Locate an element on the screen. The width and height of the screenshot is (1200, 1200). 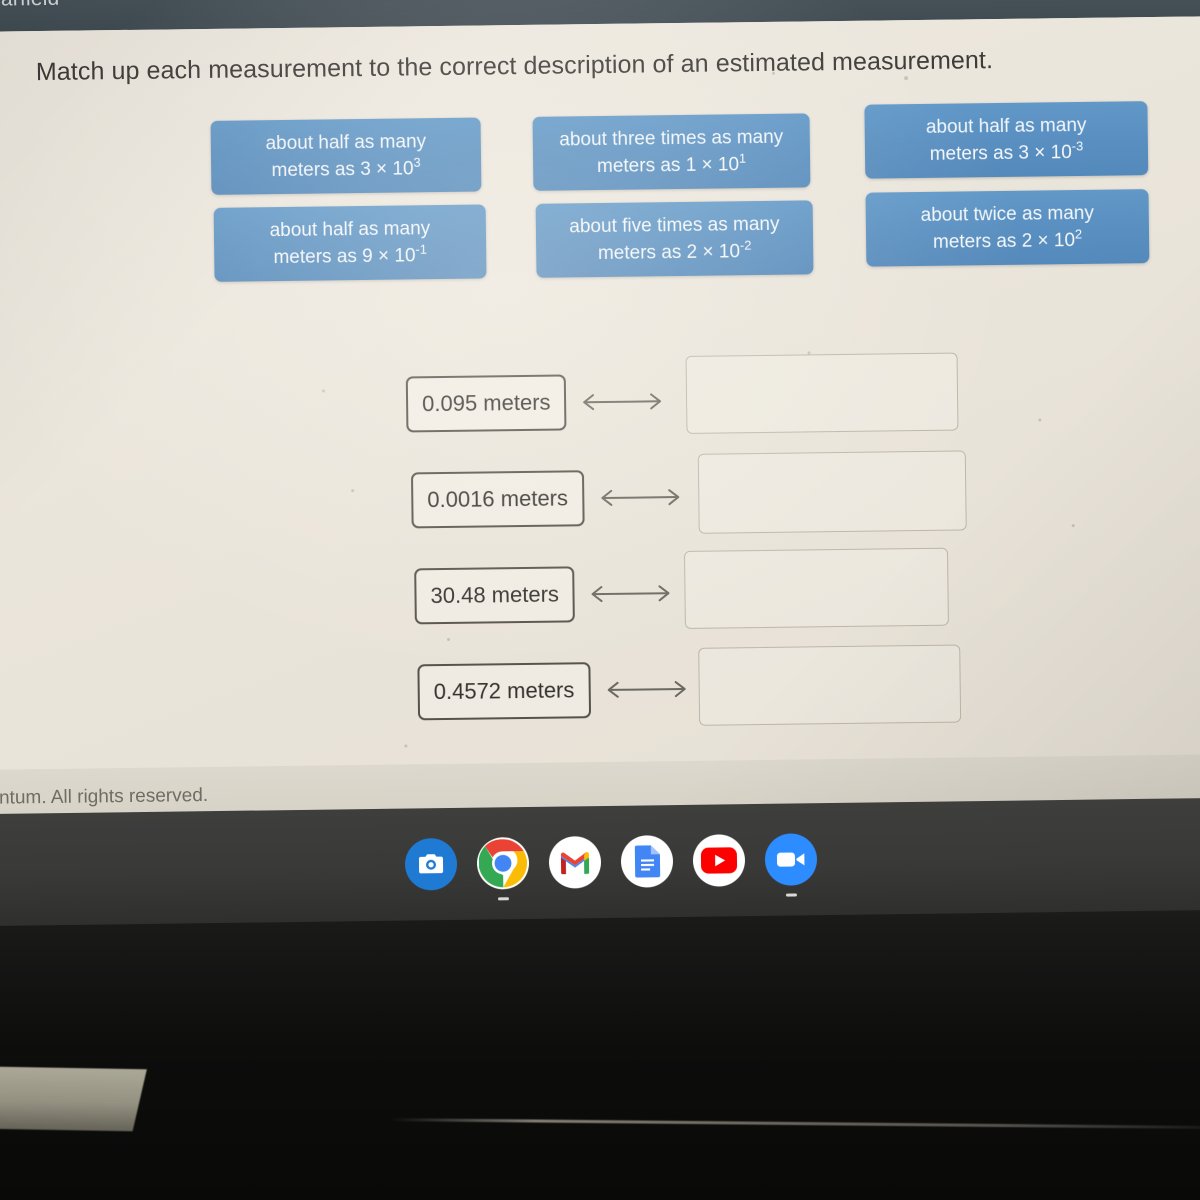
answer-tile-twice-2e2: about twice as many meters as 2 × 102 is located at coordinates (1007, 228).